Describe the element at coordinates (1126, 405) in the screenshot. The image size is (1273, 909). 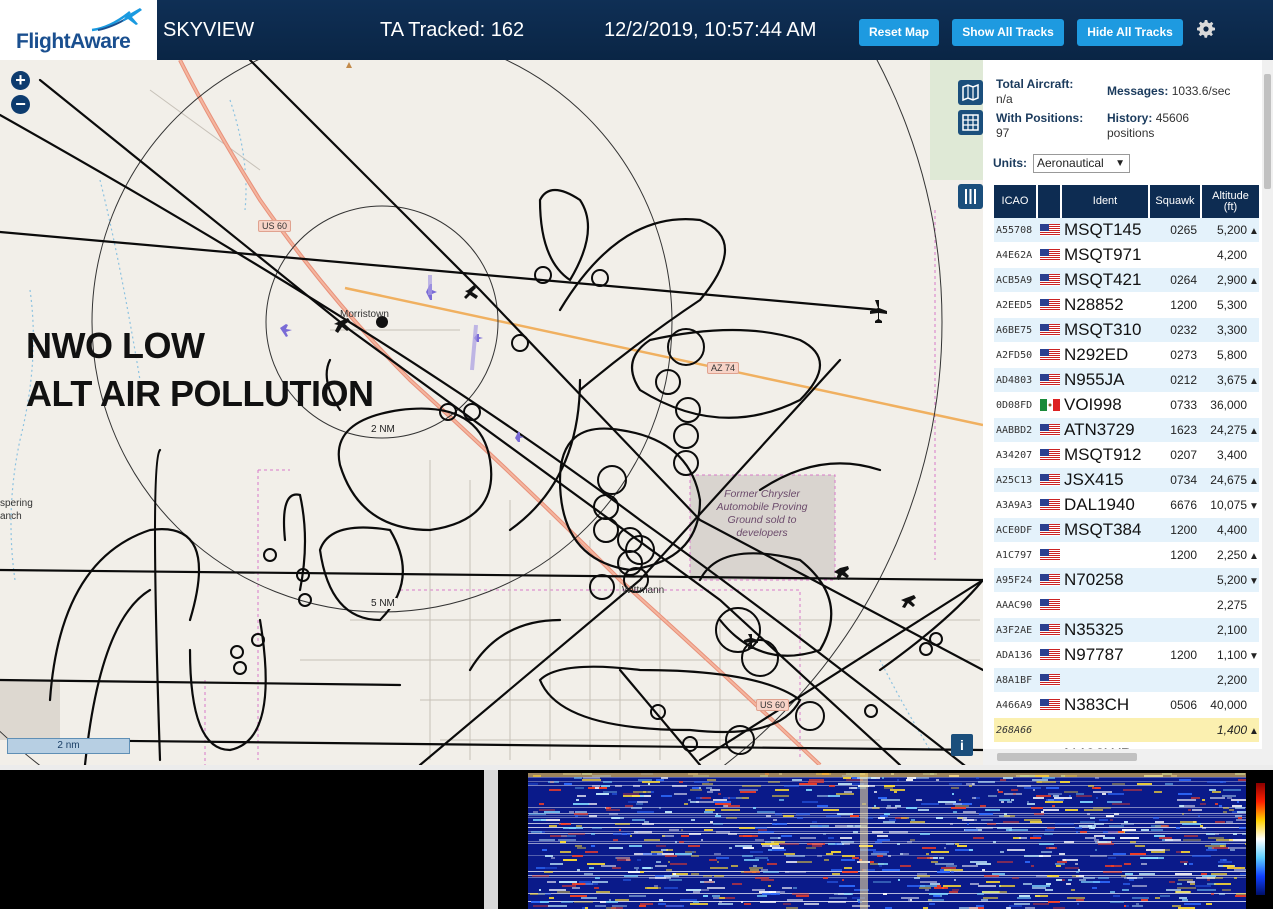
I see `table-row: 0D08FD VOI998 0733 36,000` at that location.